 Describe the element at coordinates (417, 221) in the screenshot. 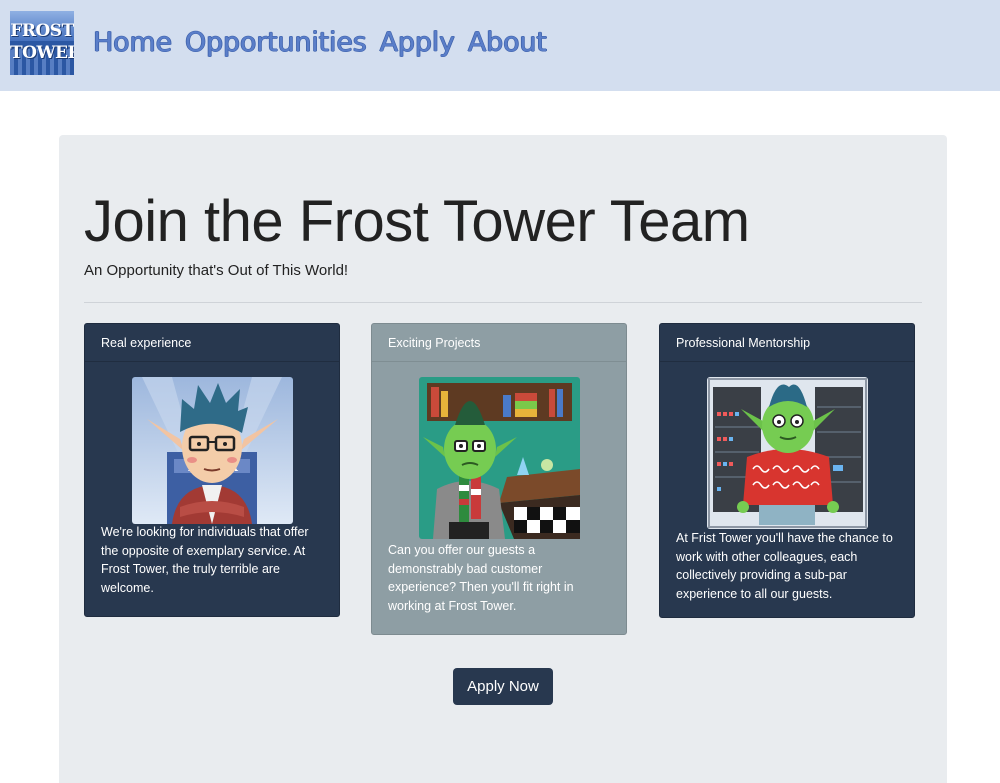

I see `page-title: Join the Frost Tower Team` at that location.